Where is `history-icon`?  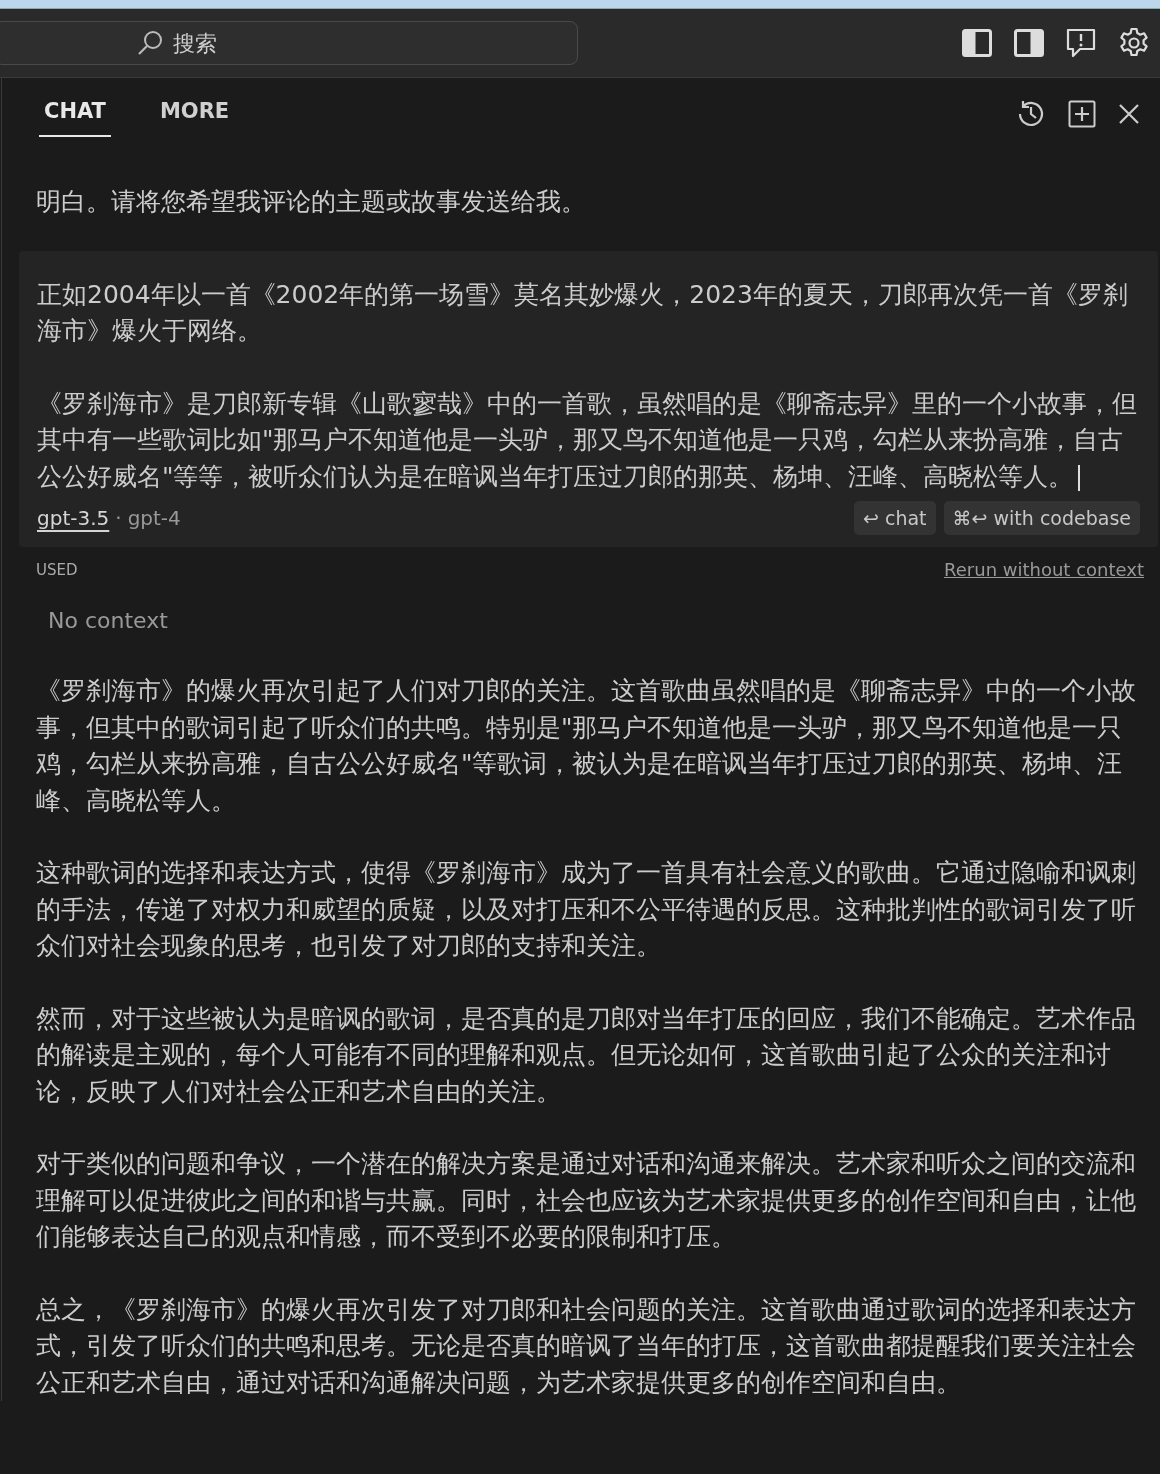 history-icon is located at coordinates (1031, 114).